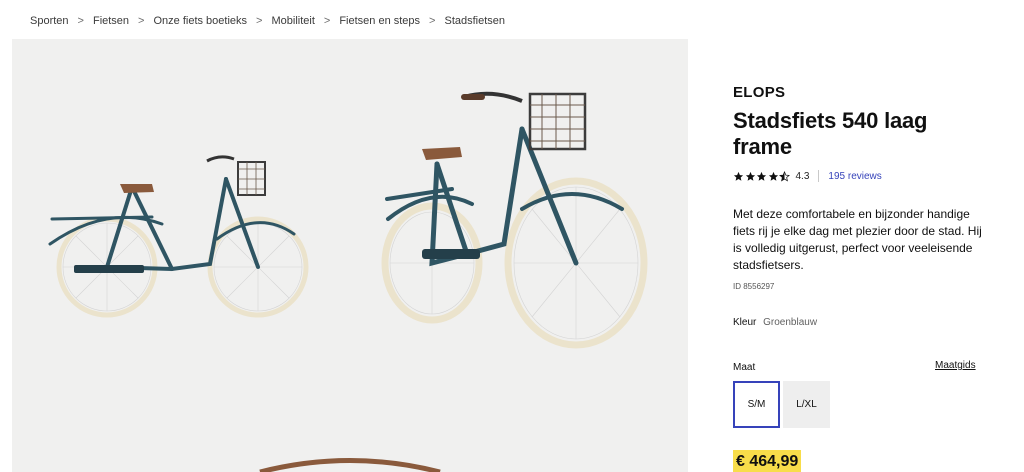 The image size is (1024, 472). What do you see at coordinates (784, 175) in the screenshot?
I see `star-half-icon` at bounding box center [784, 175].